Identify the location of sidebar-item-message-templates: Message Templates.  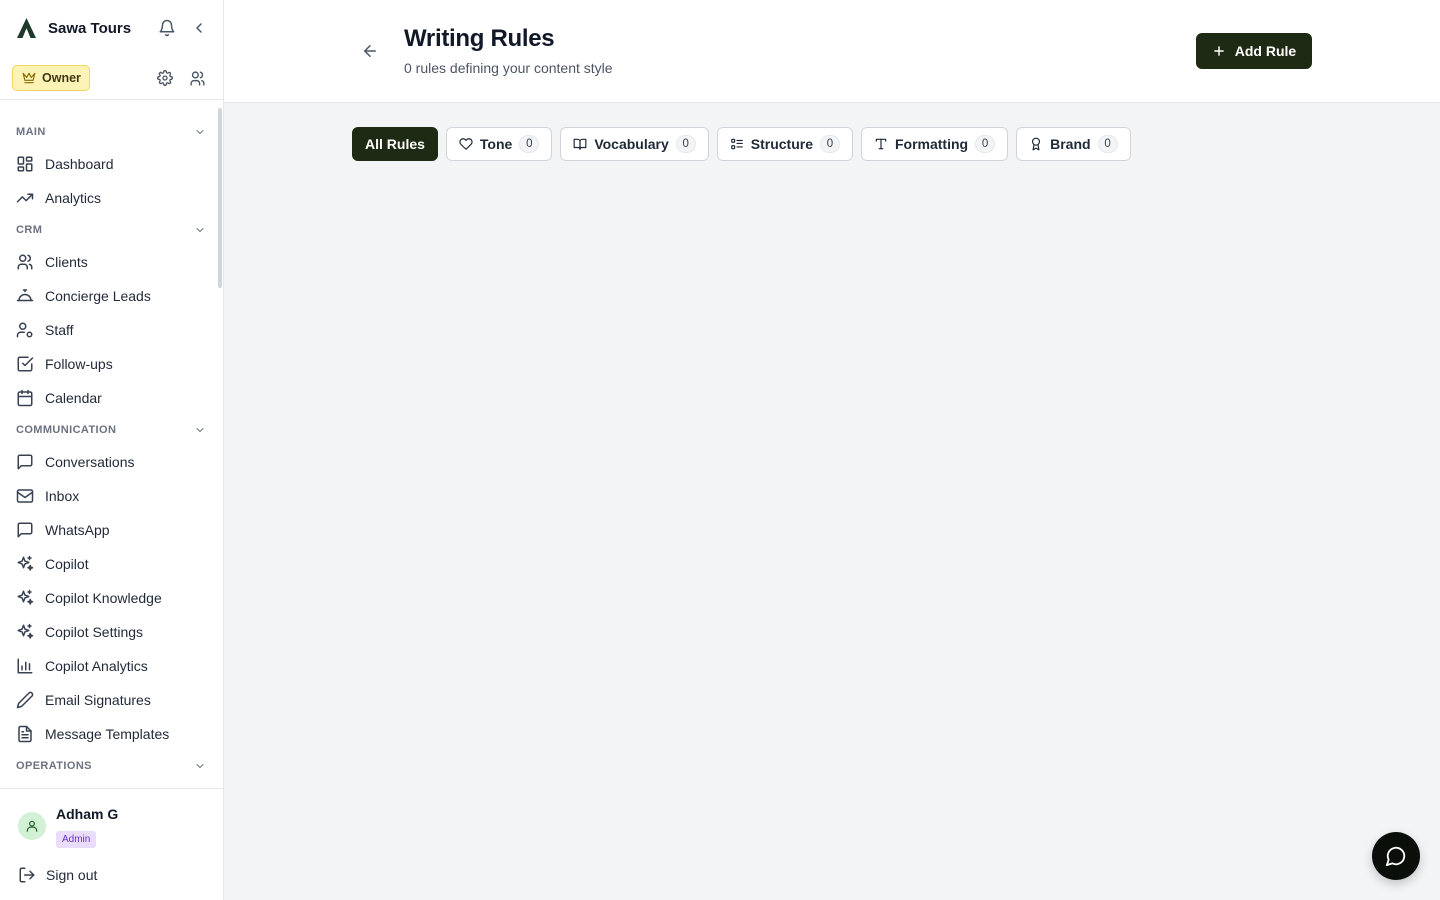
(108, 734).